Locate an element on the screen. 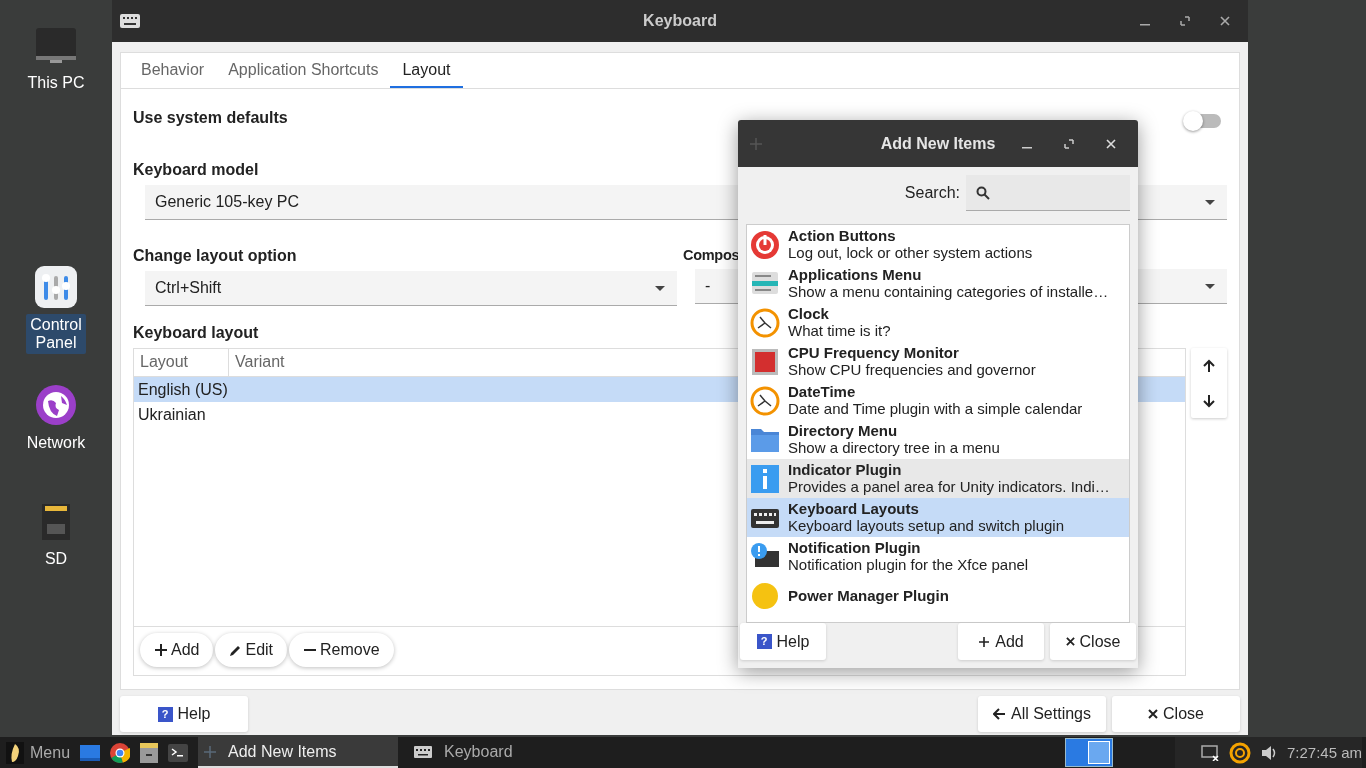  display-icon is located at coordinates (1209, 752).